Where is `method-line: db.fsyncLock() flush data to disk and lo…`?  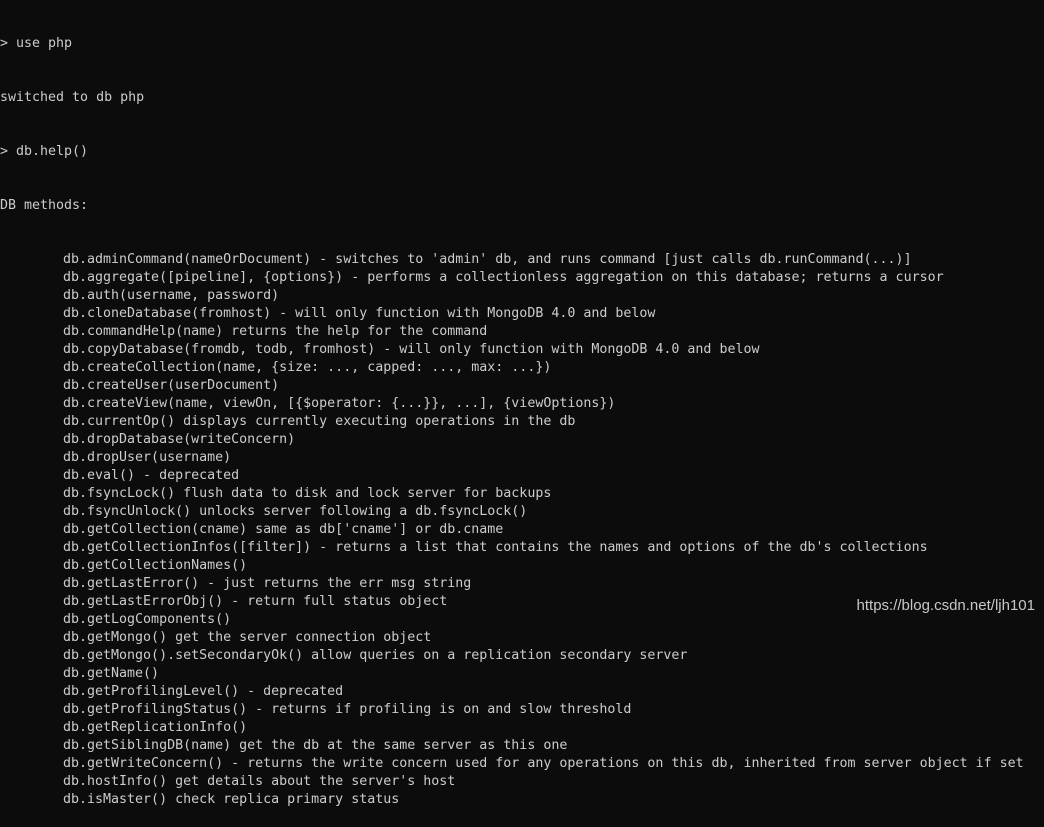 method-line: db.fsyncLock() flush data to disk and lo… is located at coordinates (307, 493).